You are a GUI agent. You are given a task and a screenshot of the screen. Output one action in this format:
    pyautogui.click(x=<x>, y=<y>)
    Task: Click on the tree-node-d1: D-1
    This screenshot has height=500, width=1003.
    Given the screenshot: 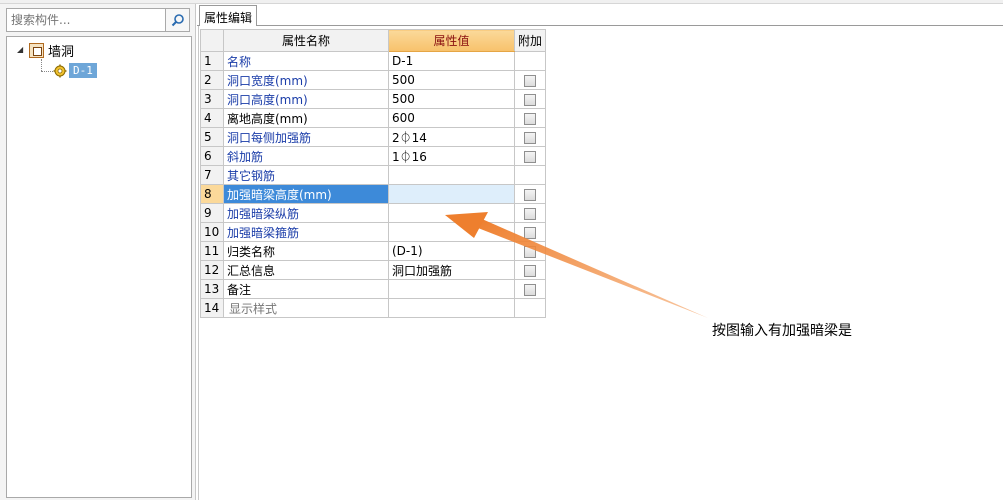 What is the action you would take?
    pyautogui.click(x=75, y=70)
    